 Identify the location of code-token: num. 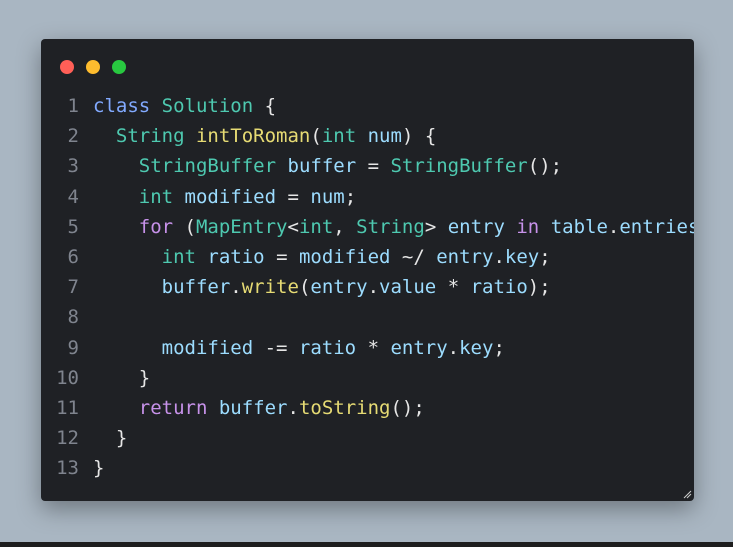
(327, 196).